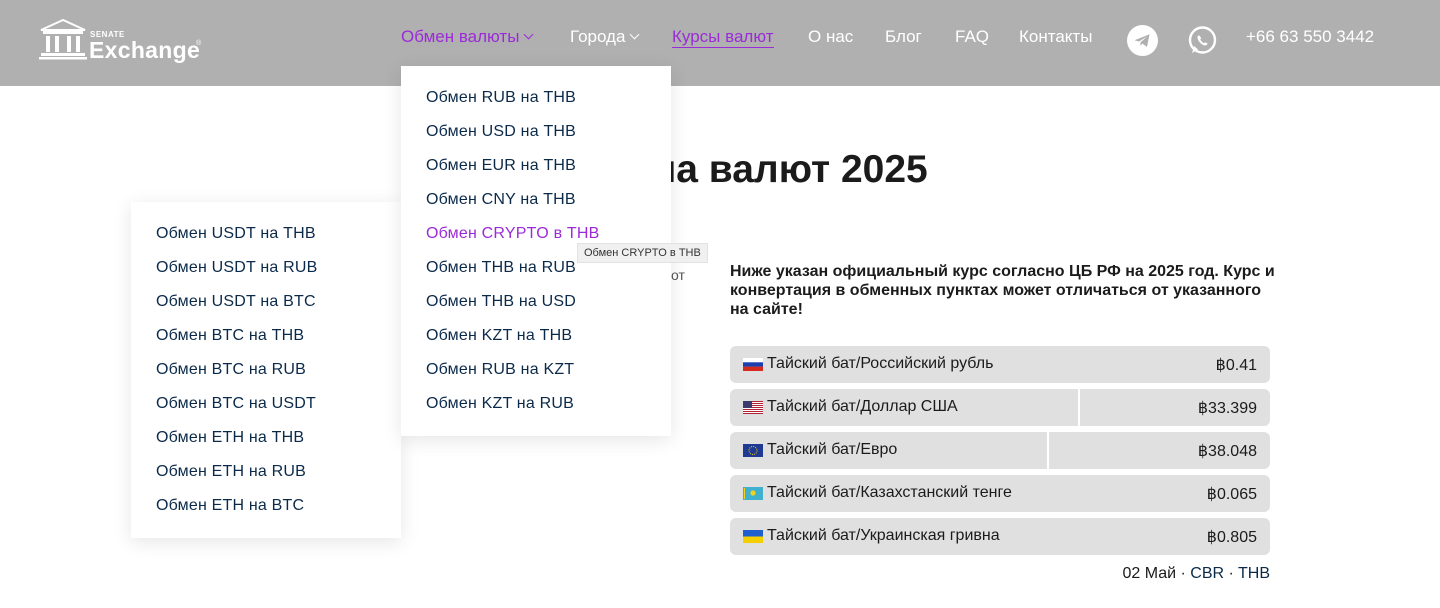 This screenshot has width=1440, height=608. I want to click on dropdown-item: Обмен THB на USD, so click(501, 302).